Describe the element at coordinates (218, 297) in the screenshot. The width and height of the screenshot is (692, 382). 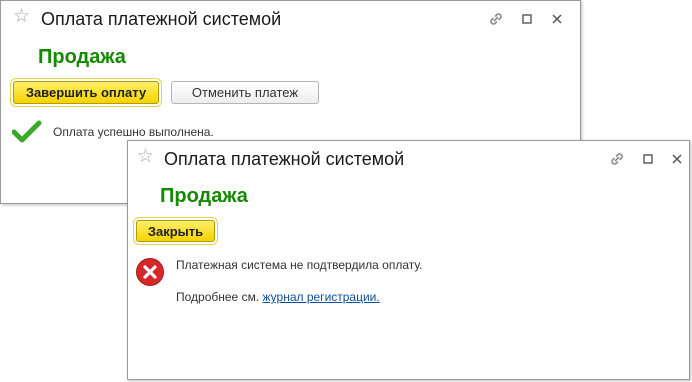
I see `details-prefix: Подробнее см.` at that location.